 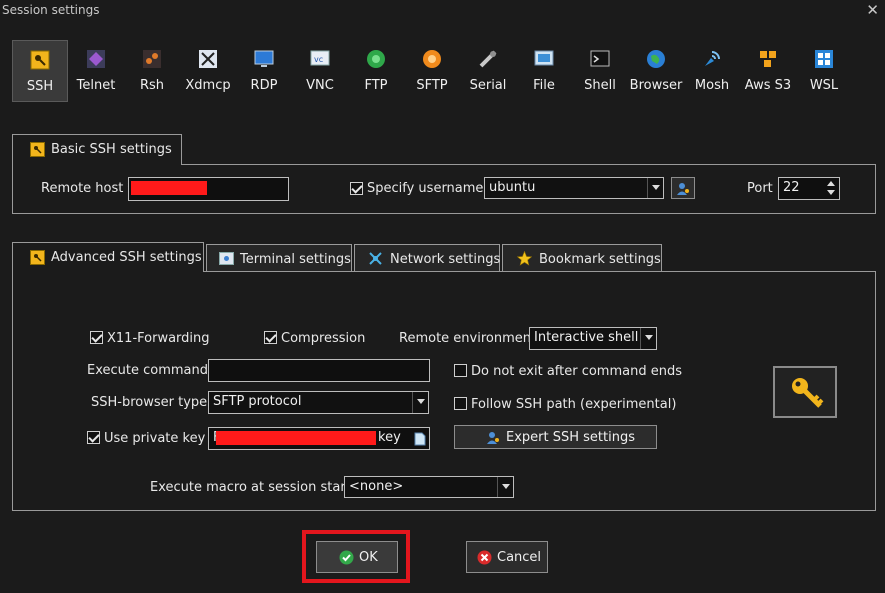 What do you see at coordinates (208, 59) in the screenshot?
I see `xdmcp-icon` at bounding box center [208, 59].